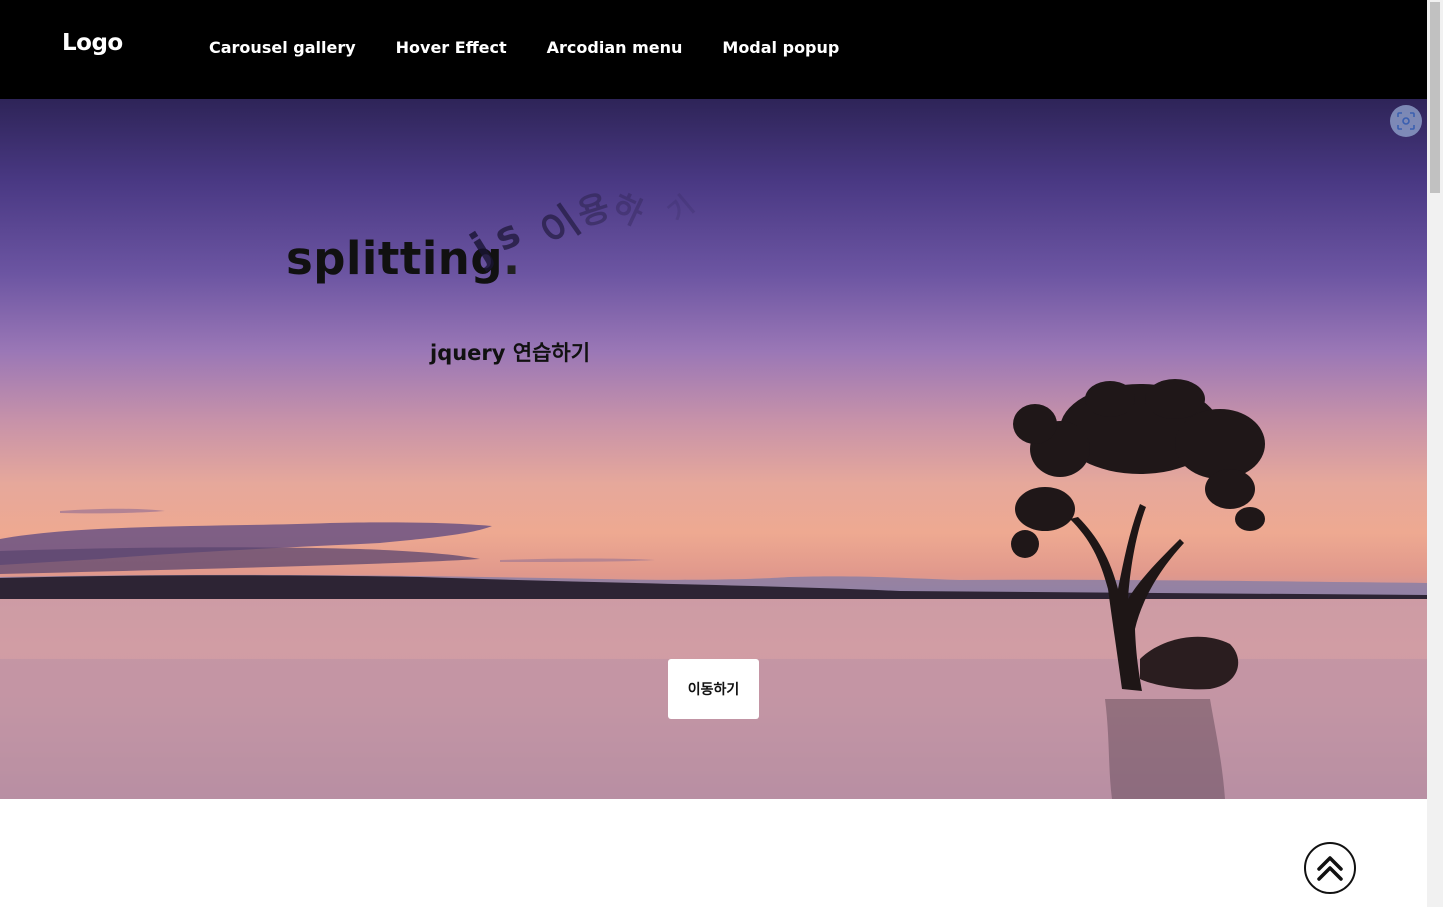  What do you see at coordinates (713, 853) in the screenshot?
I see `content-section` at bounding box center [713, 853].